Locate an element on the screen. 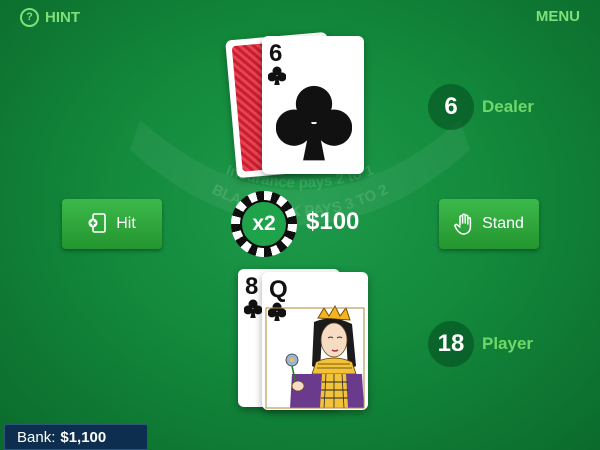 Image resolution: width=600 pixels, height=450 pixels. card-rank: 6 is located at coordinates (276, 53).